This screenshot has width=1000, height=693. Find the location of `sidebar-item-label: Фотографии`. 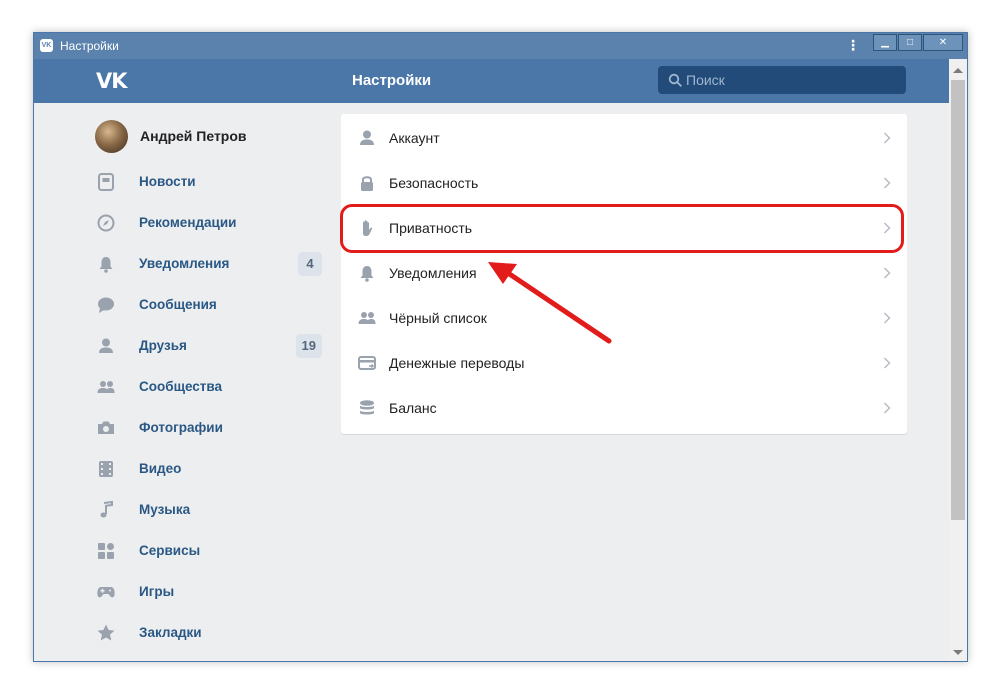

sidebar-item-label: Фотографии is located at coordinates (181, 427).